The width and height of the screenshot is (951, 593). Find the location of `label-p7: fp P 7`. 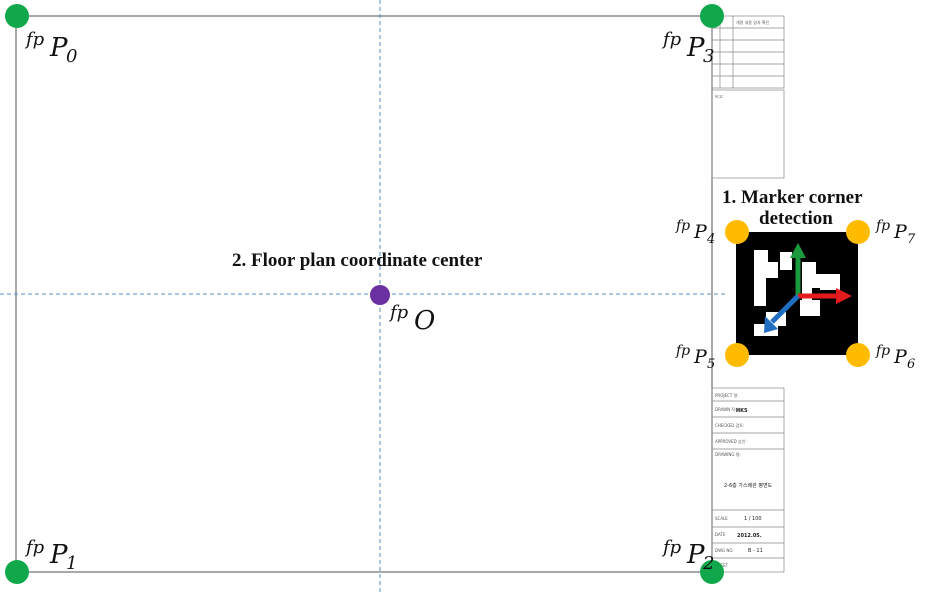

label-p7: fp P 7 is located at coordinates (895, 232).